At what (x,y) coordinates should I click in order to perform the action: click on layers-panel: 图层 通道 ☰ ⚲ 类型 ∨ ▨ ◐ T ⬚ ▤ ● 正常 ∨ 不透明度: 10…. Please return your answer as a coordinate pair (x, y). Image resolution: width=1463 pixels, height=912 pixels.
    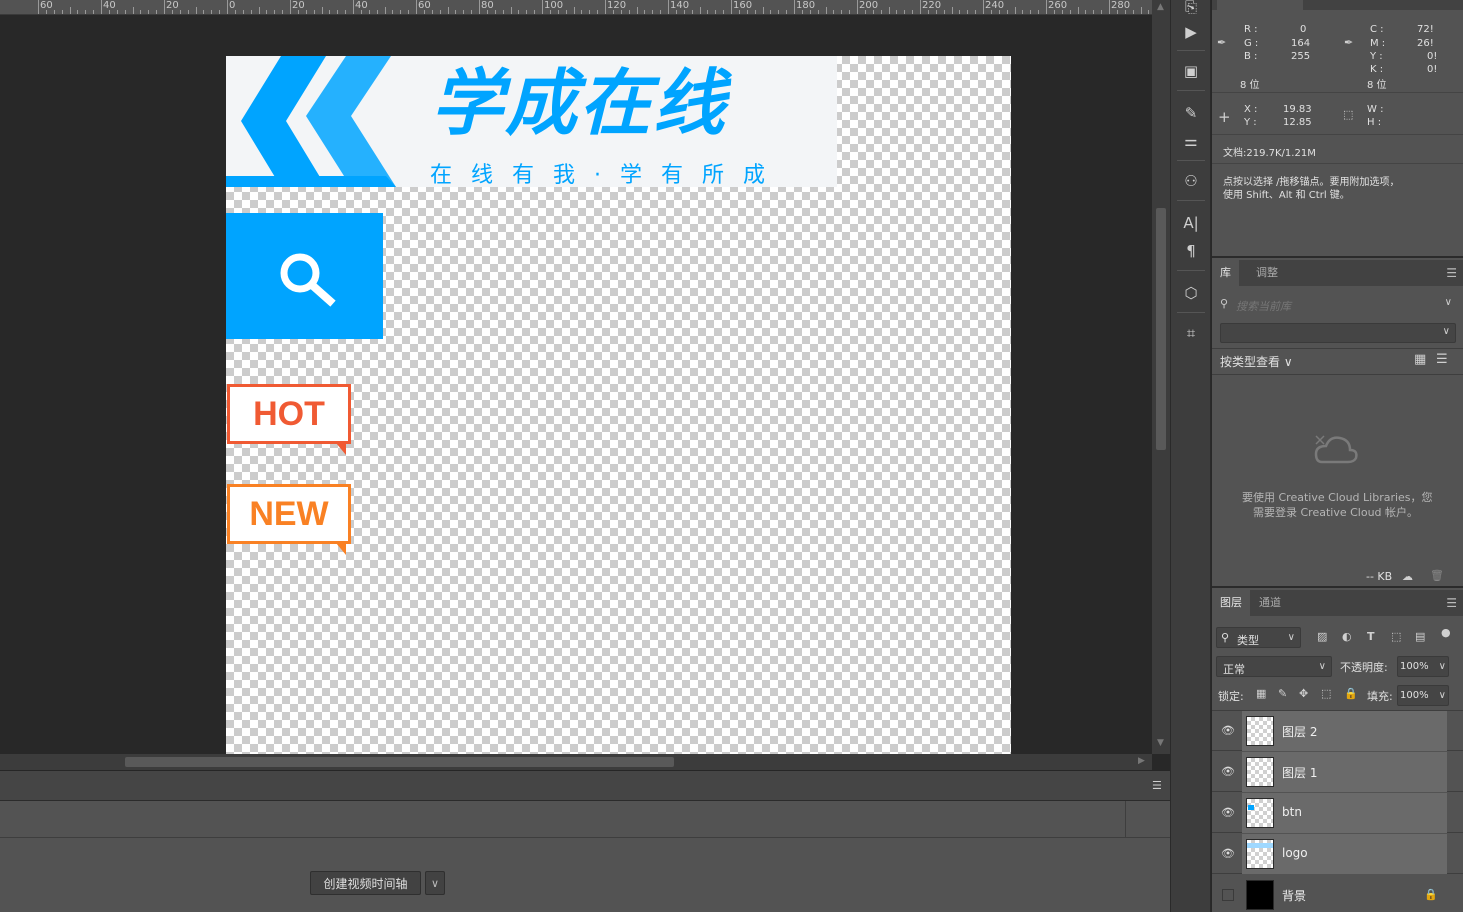
    Looking at the image, I should click on (1337, 751).